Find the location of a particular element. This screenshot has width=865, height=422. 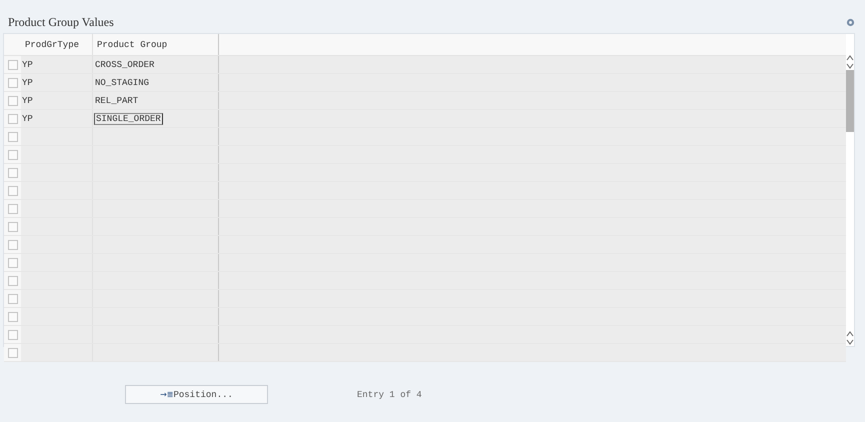

column-header: Product Group is located at coordinates (156, 44).